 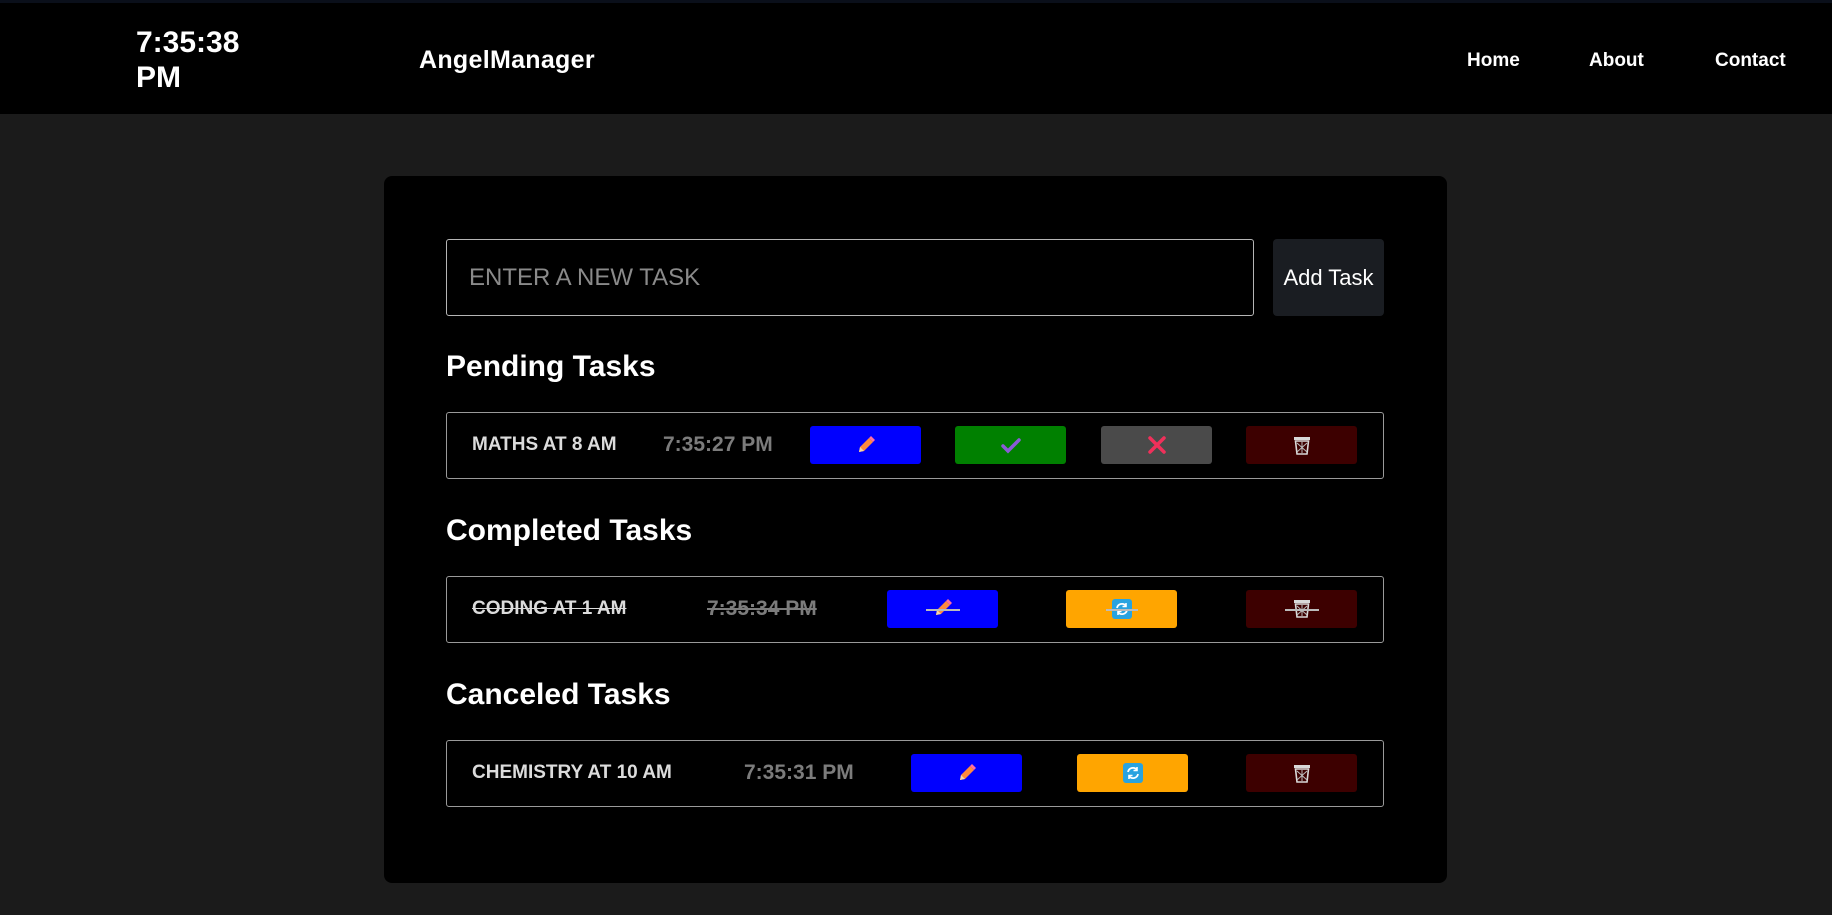 I want to click on nav-about-link: About, so click(x=1616, y=61).